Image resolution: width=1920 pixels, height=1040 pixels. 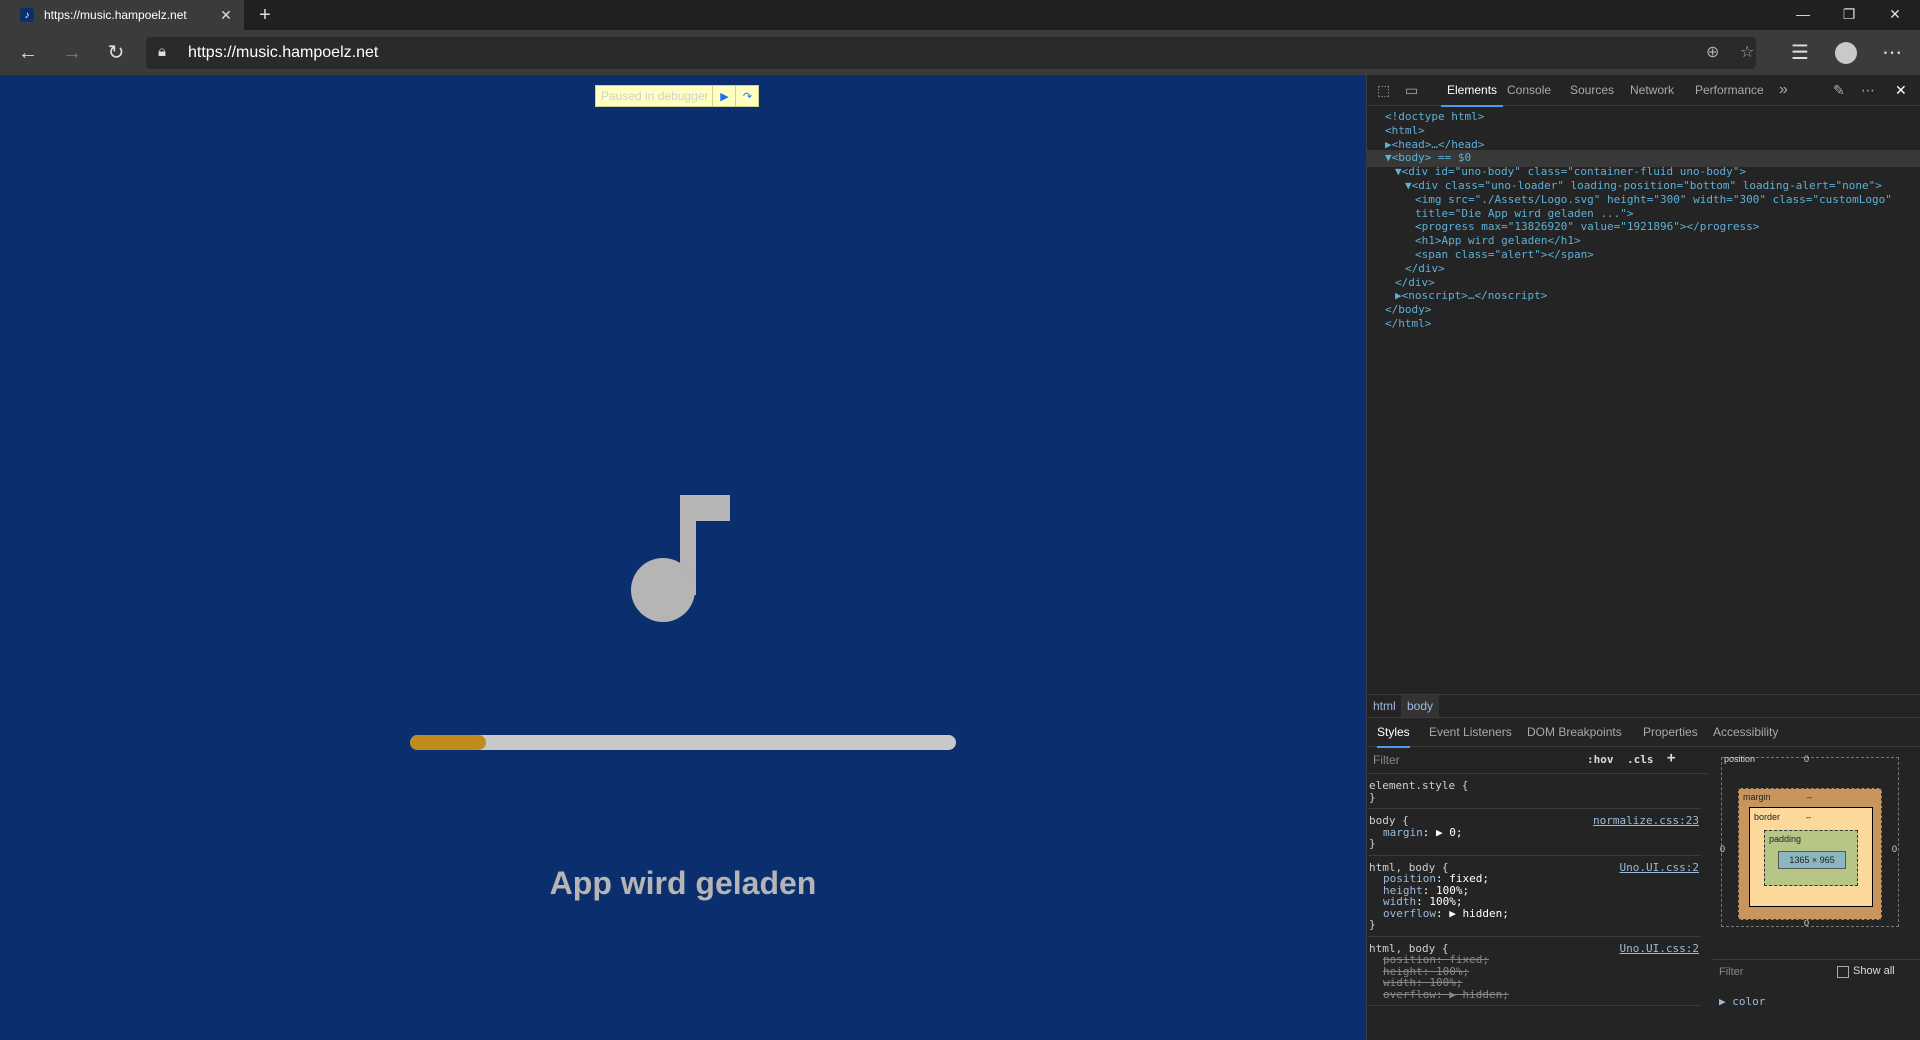 What do you see at coordinates (1800, 53) in the screenshot?
I see `favorites-icon: ☰` at bounding box center [1800, 53].